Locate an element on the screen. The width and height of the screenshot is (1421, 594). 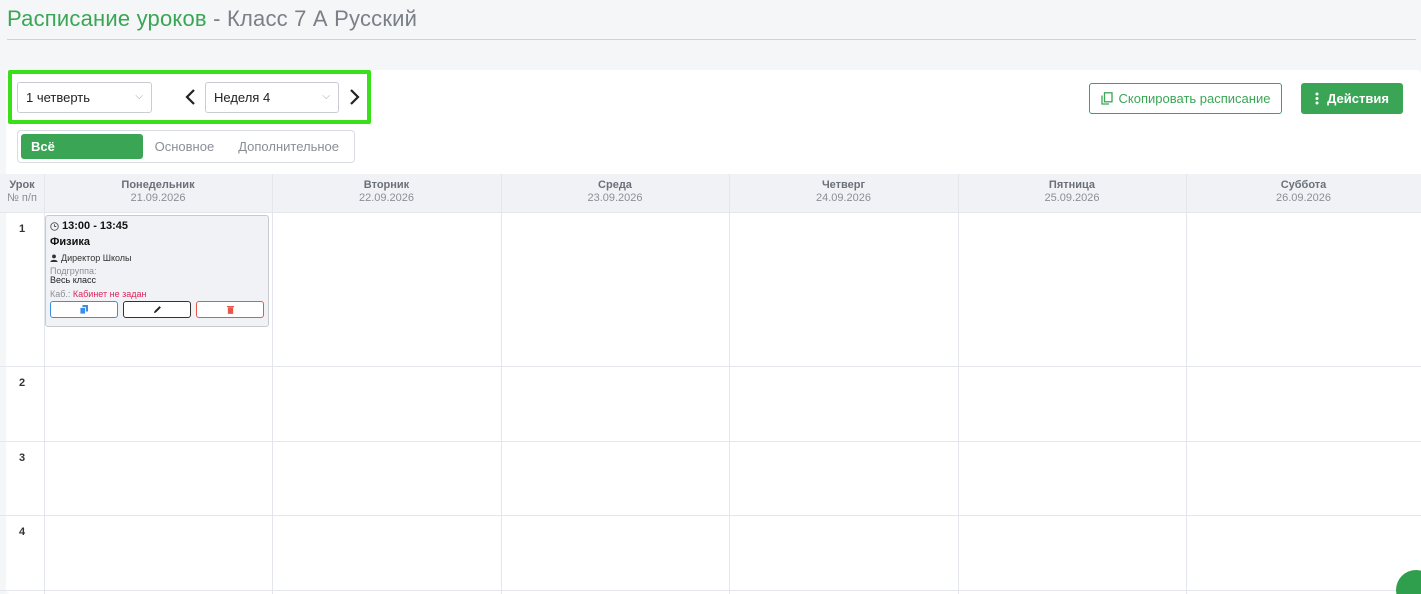
edit-lesson-button is located at coordinates (157, 309).